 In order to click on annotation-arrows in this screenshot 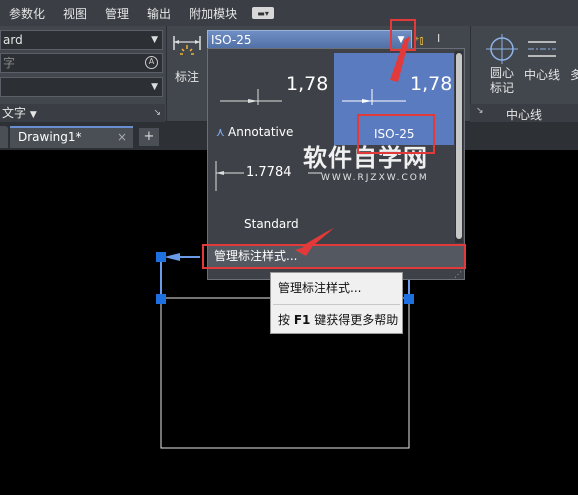, I will do `click(352, 146)`.